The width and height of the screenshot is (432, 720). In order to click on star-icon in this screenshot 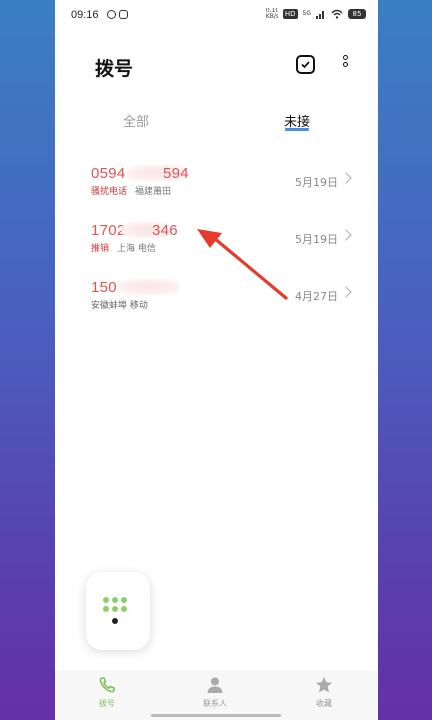, I will do `click(324, 685)`.